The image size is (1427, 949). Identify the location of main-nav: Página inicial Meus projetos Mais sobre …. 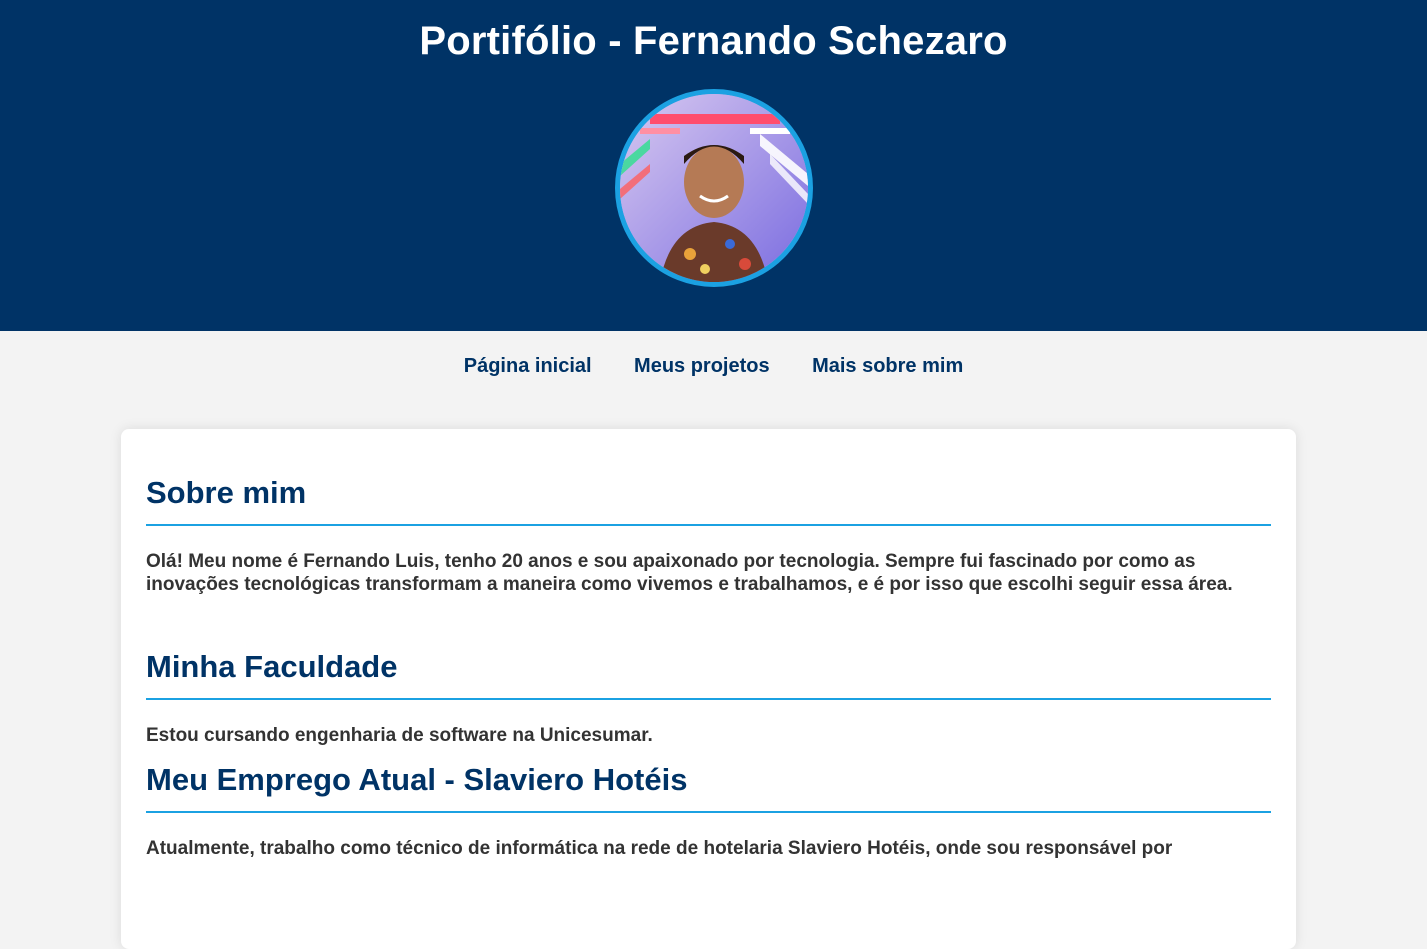
(713, 380).